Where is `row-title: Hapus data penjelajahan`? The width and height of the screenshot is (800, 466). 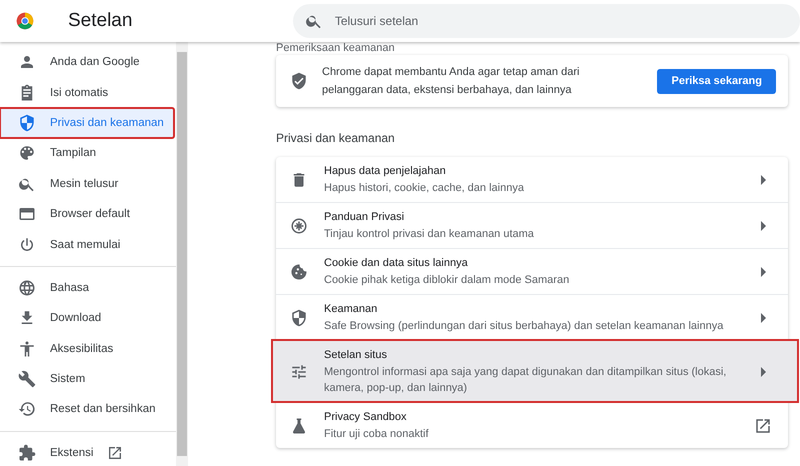 row-title: Hapus data penjelajahan is located at coordinates (385, 171).